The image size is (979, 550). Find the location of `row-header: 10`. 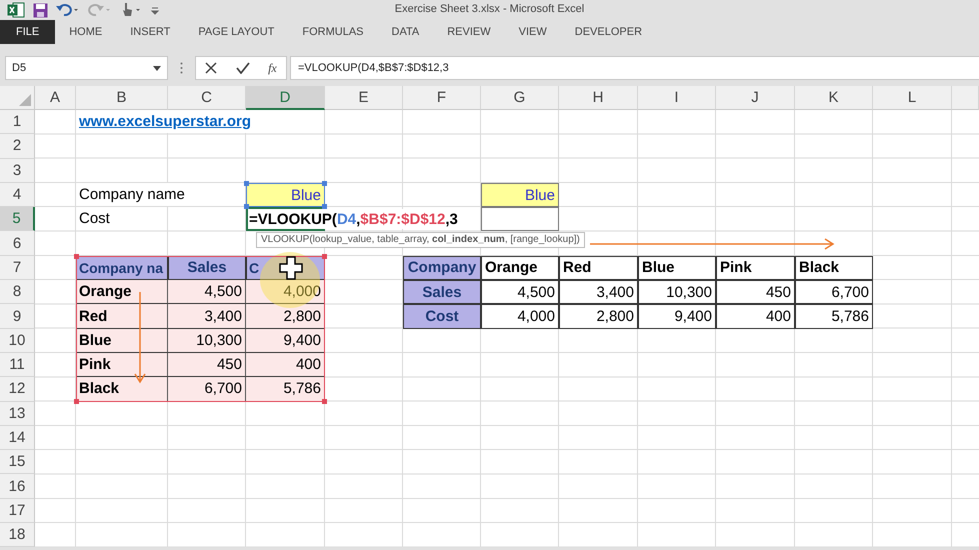

row-header: 10 is located at coordinates (17, 340).